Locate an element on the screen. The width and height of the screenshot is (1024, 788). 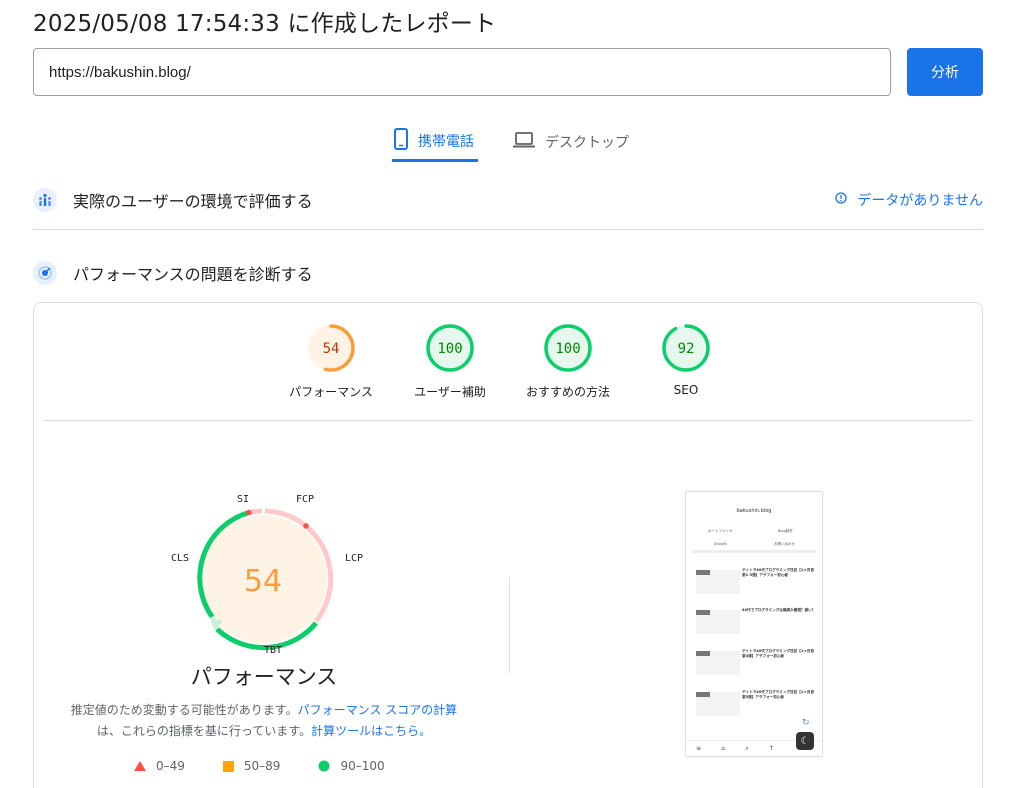
tab-desktop-label: デスクトップ is located at coordinates (587, 143).